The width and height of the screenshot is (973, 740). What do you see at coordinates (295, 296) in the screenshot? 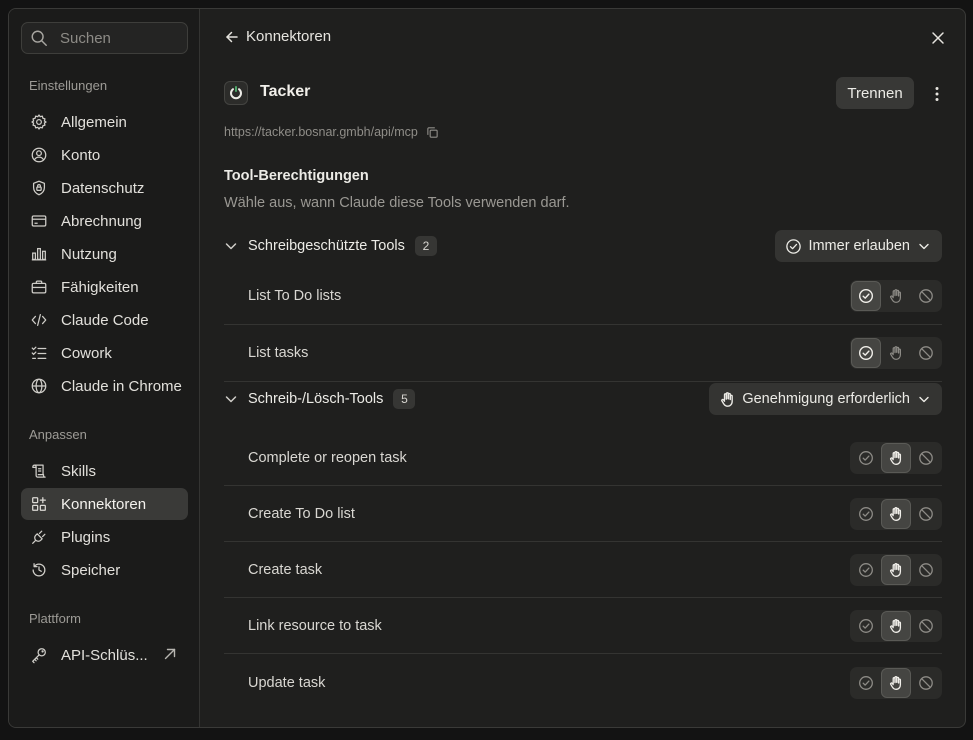
I see `tool-name: List To Do lists` at bounding box center [295, 296].